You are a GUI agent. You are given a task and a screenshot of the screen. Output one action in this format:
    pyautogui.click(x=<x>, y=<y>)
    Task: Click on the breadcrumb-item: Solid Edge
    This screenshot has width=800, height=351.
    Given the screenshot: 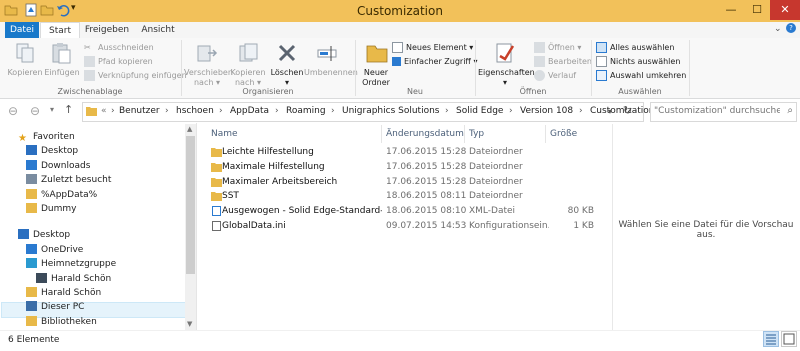 What is the action you would take?
    pyautogui.click(x=479, y=111)
    